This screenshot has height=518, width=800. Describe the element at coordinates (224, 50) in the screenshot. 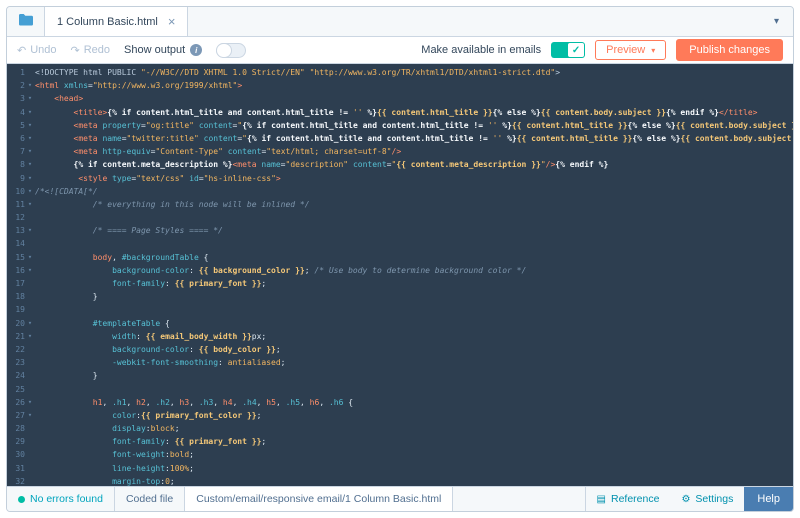

I see `toggle-knob` at that location.